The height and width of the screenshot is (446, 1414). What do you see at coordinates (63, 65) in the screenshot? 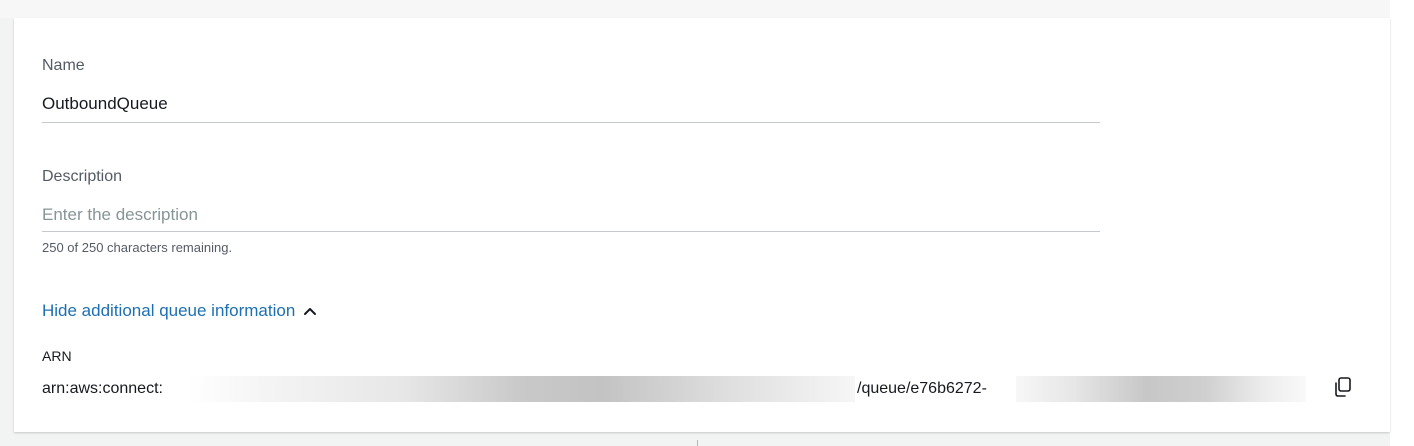
I see `name-label: Name` at bounding box center [63, 65].